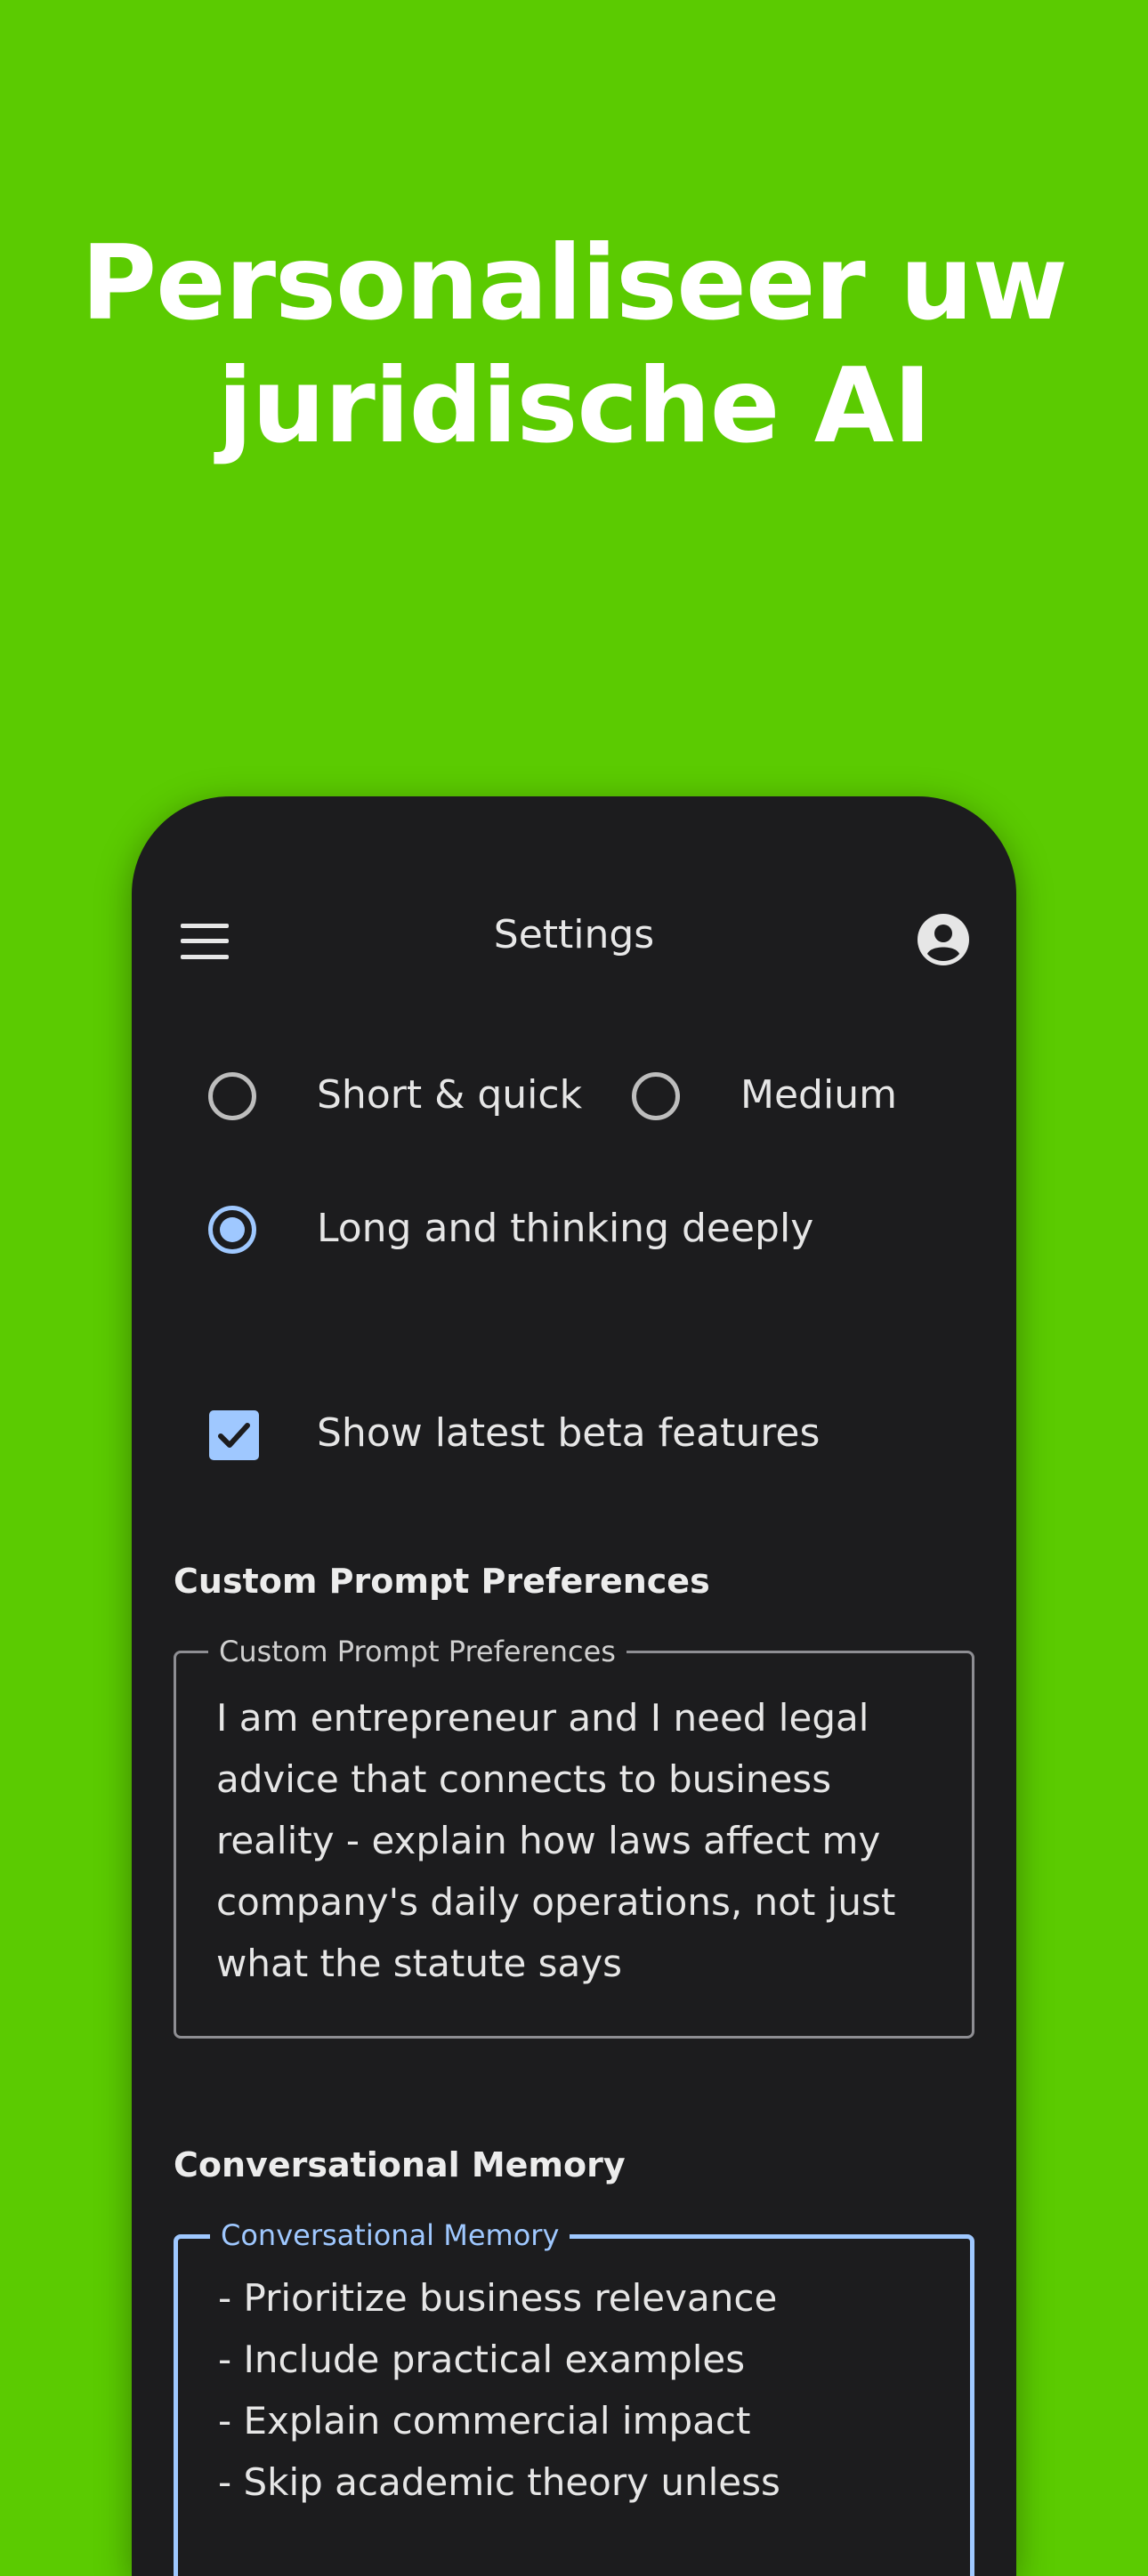 This screenshot has height=2576, width=1148. Describe the element at coordinates (548, 1840) in the screenshot. I see `text-line: reality - explain how laws affect my` at that location.